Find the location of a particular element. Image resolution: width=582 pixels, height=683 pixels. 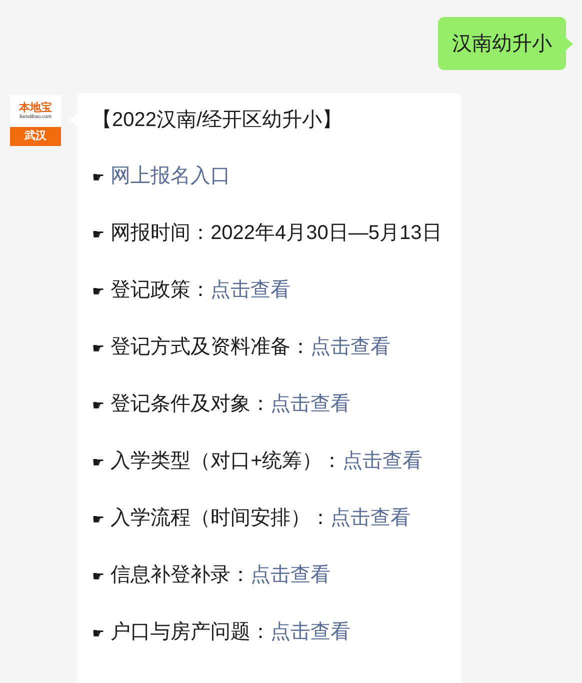

message-line: ☛ 登记方式及资料准备：点击查看 is located at coordinates (242, 347).